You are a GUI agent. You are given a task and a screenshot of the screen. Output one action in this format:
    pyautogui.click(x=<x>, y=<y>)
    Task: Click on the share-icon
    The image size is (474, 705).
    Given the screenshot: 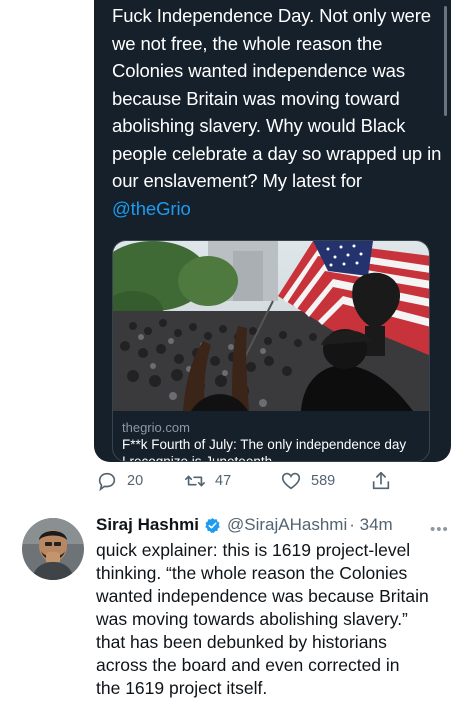 What is the action you would take?
    pyautogui.click(x=381, y=480)
    